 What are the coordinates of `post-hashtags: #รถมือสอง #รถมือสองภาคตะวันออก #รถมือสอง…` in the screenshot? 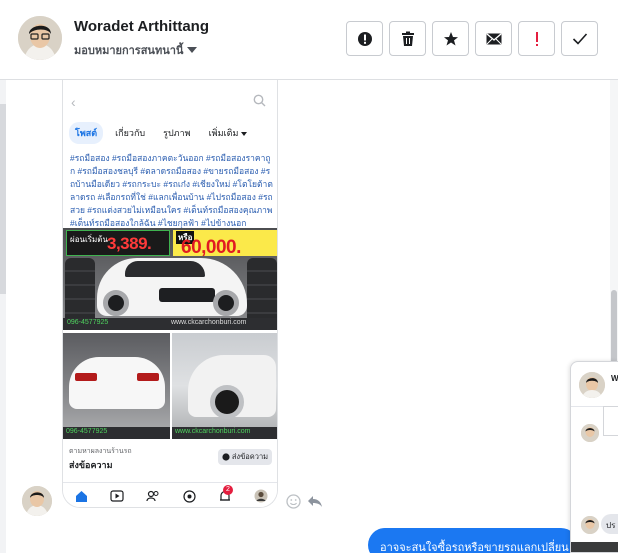 It's located at (171, 190).